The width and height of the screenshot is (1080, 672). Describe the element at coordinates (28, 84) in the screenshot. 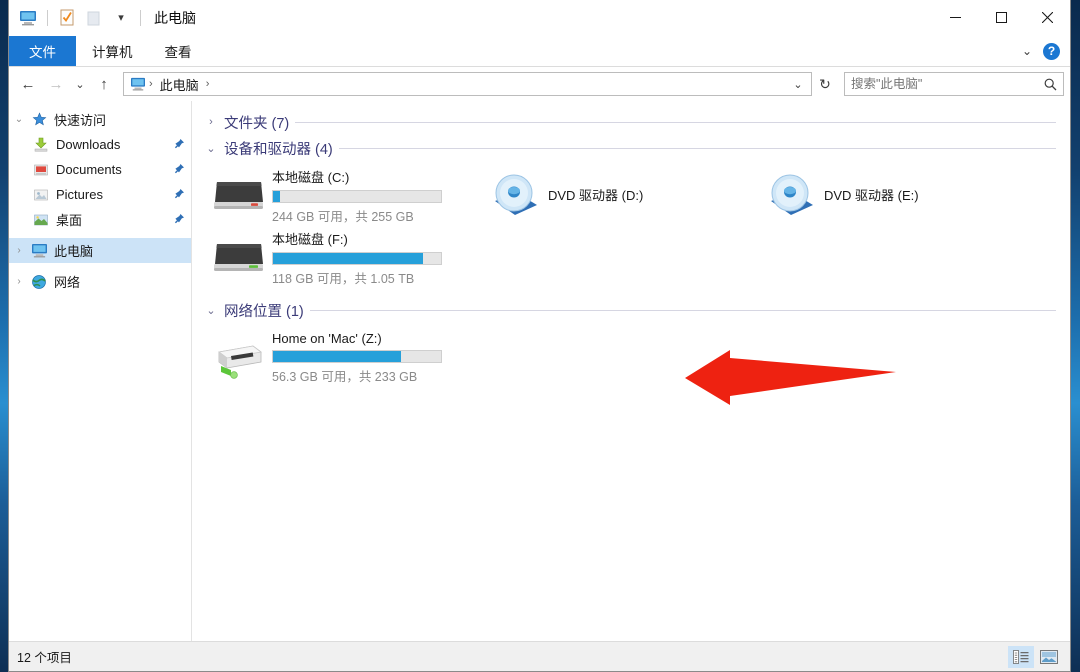

I see `back-button: ←` at that location.